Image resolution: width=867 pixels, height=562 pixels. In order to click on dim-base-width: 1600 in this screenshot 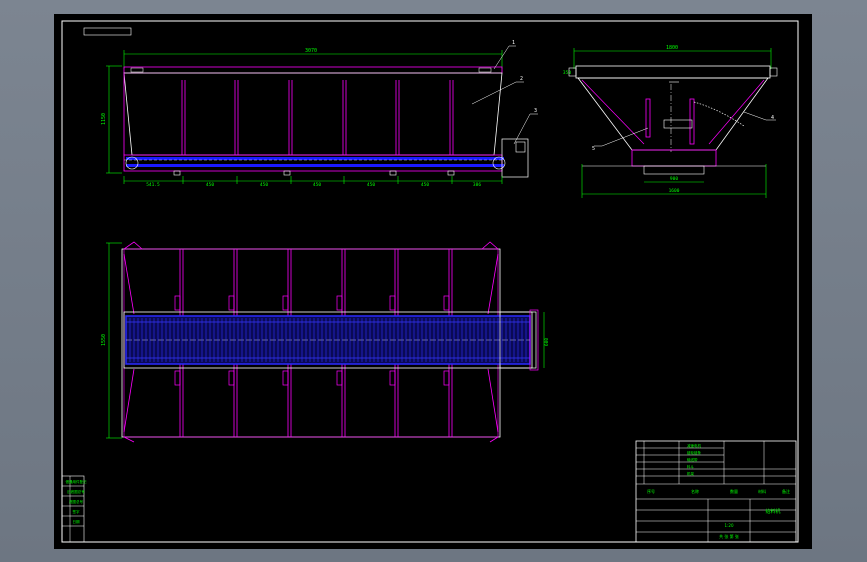, I will do `click(674, 191)`.